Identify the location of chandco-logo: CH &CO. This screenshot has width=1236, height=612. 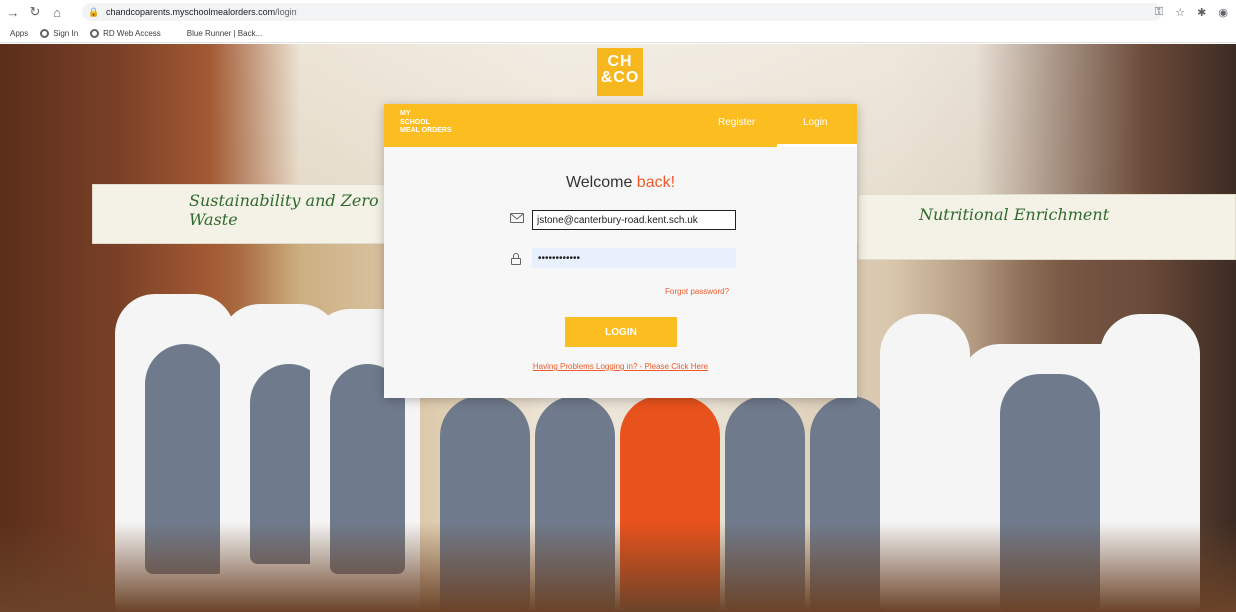
(620, 72).